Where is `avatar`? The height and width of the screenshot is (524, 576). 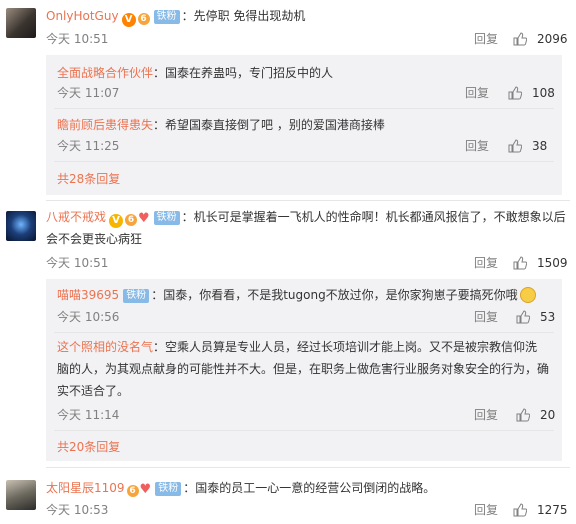
avatar is located at coordinates (21, 226).